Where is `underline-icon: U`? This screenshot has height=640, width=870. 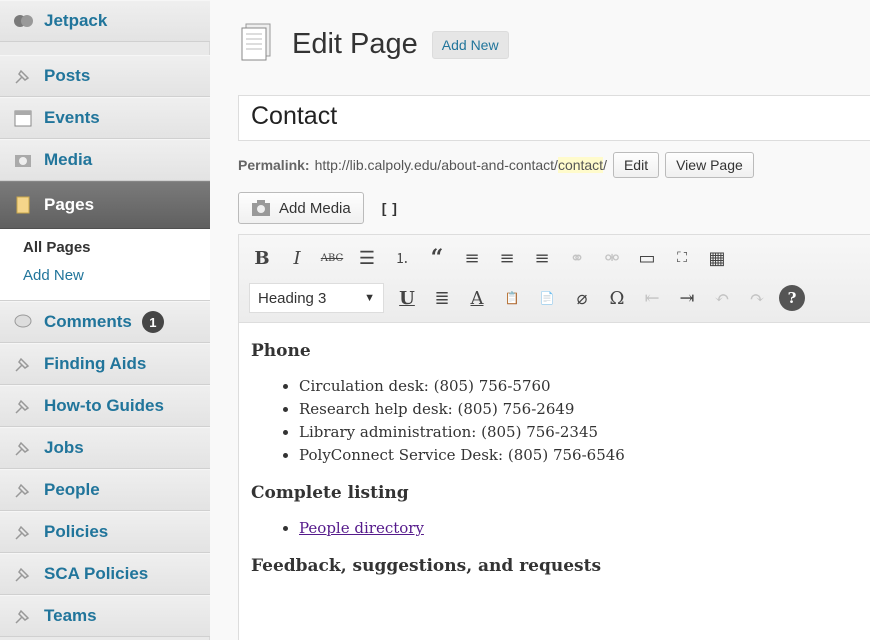 underline-icon: U is located at coordinates (407, 298).